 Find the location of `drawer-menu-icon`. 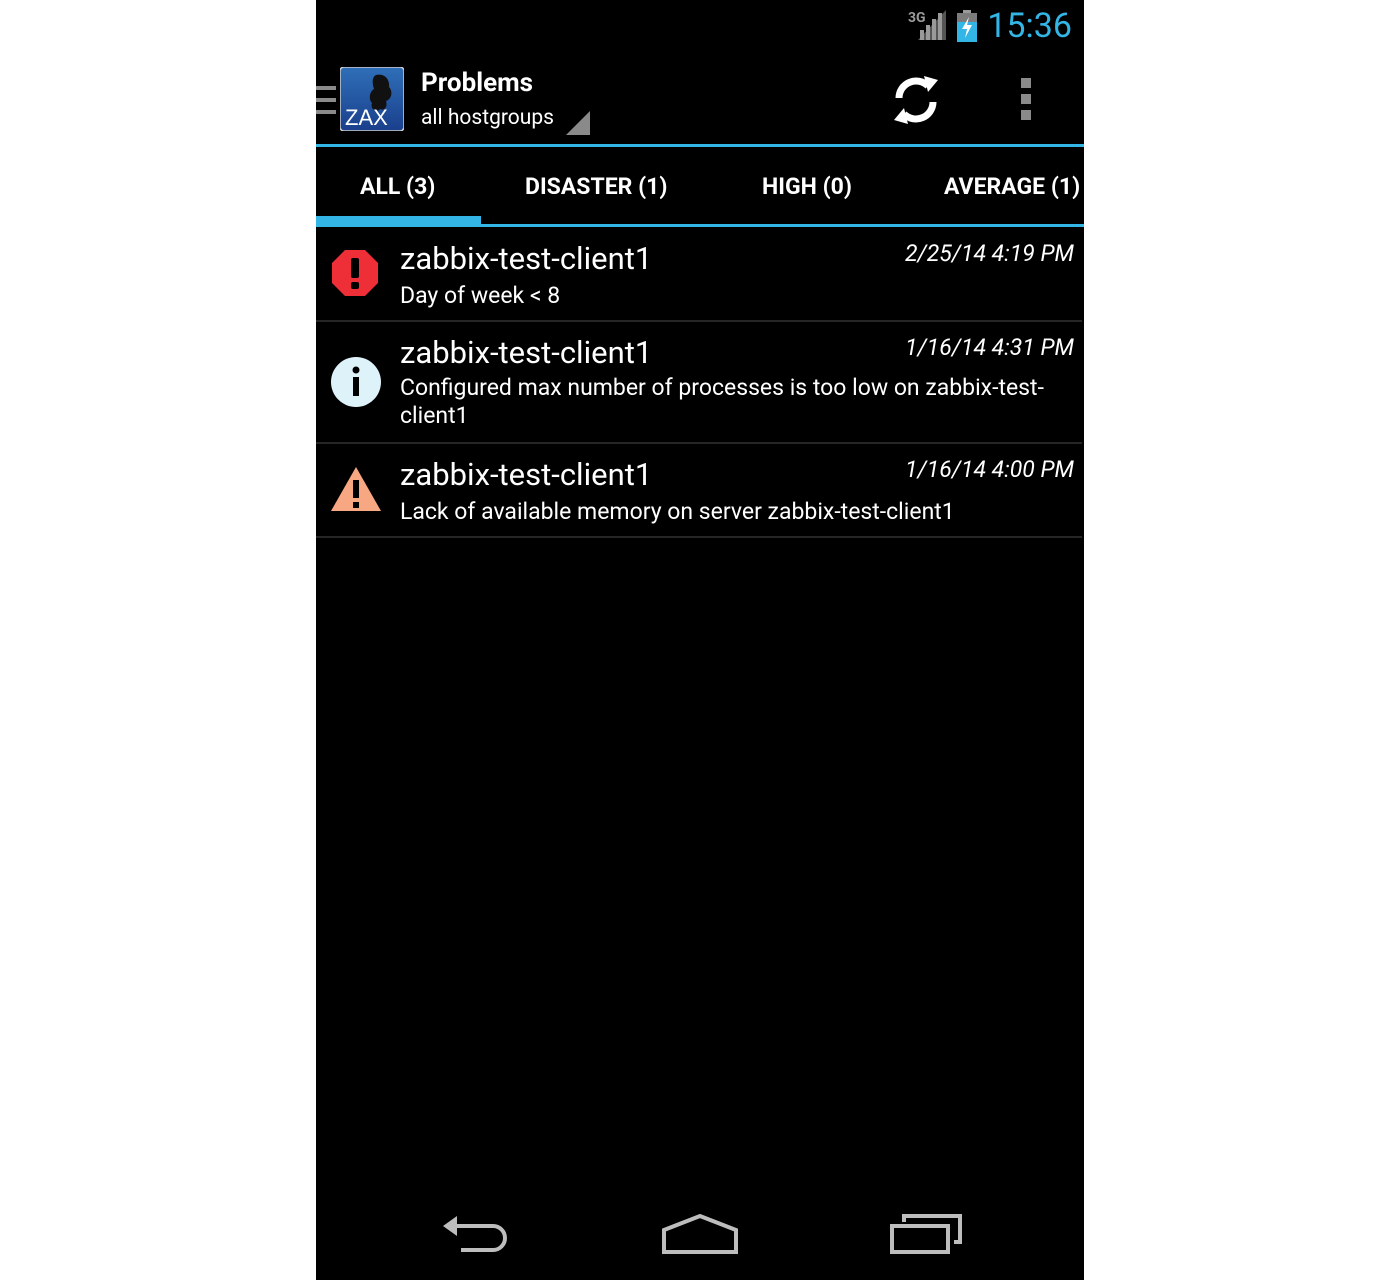

drawer-menu-icon is located at coordinates (327, 101).